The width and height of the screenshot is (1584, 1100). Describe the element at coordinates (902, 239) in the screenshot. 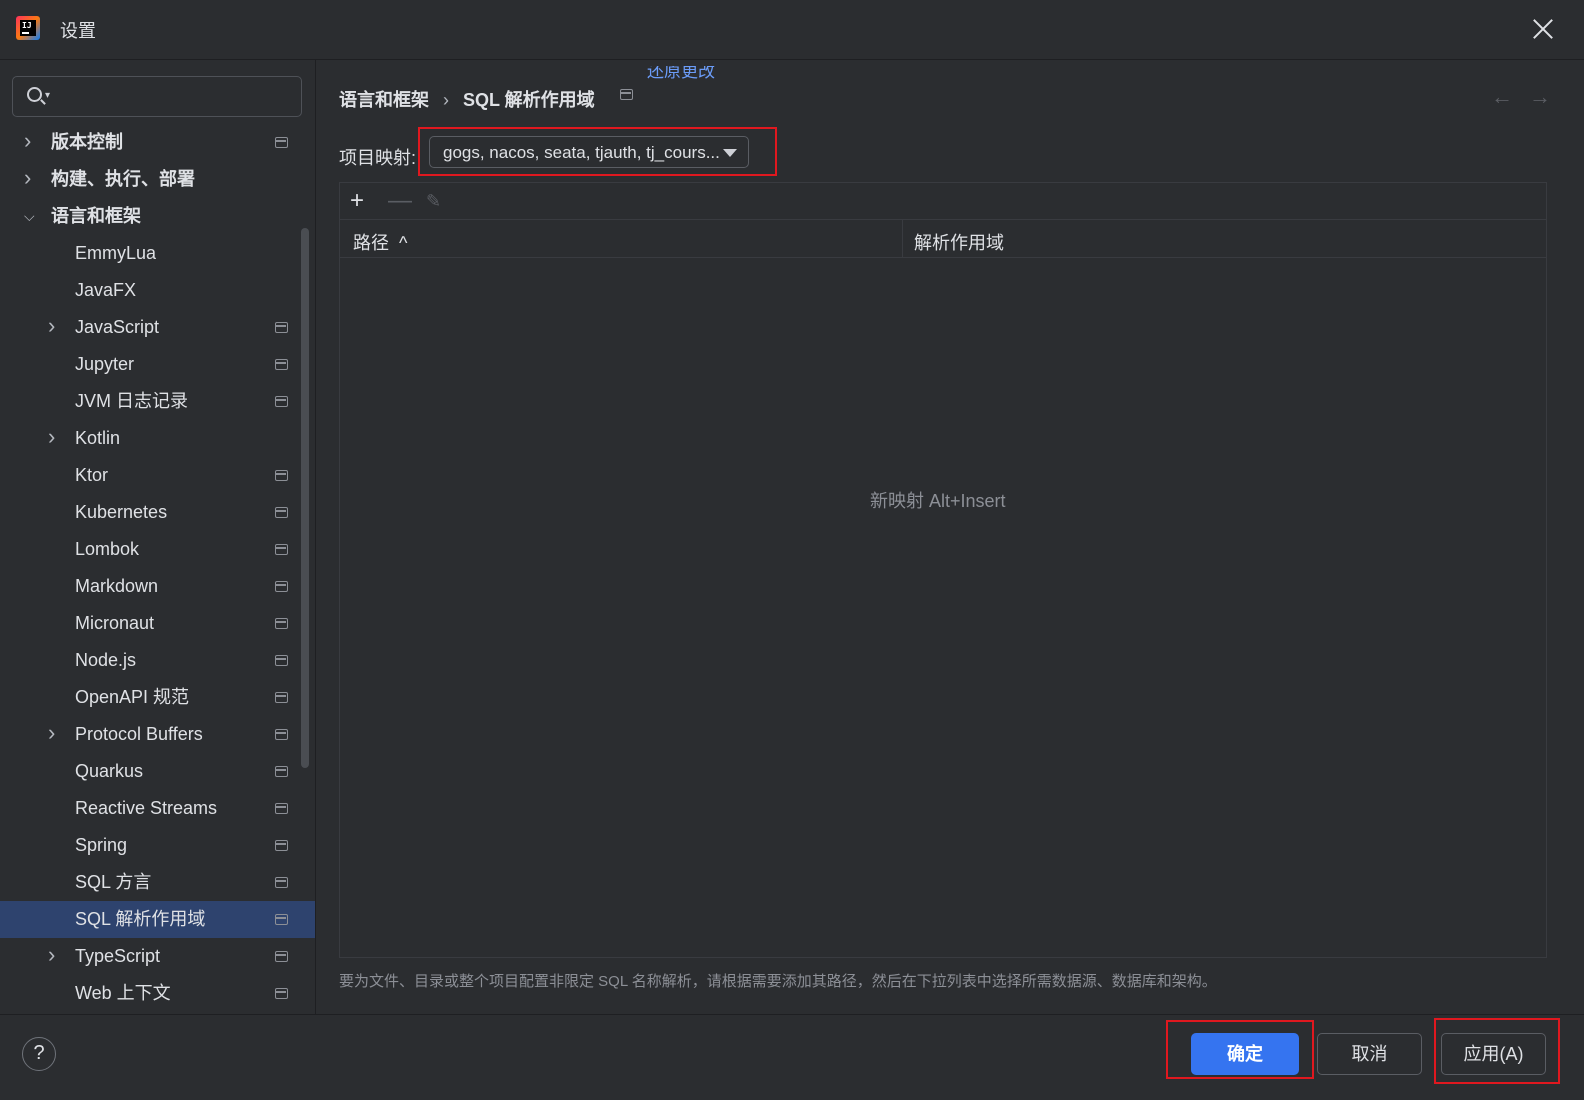

I see `column-divider` at that location.